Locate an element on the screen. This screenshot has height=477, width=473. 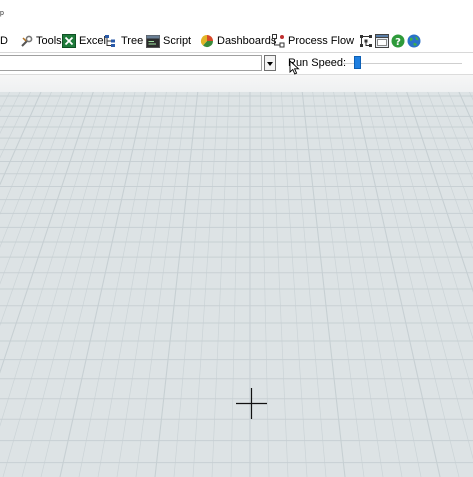
tools-icon is located at coordinates (27, 41).